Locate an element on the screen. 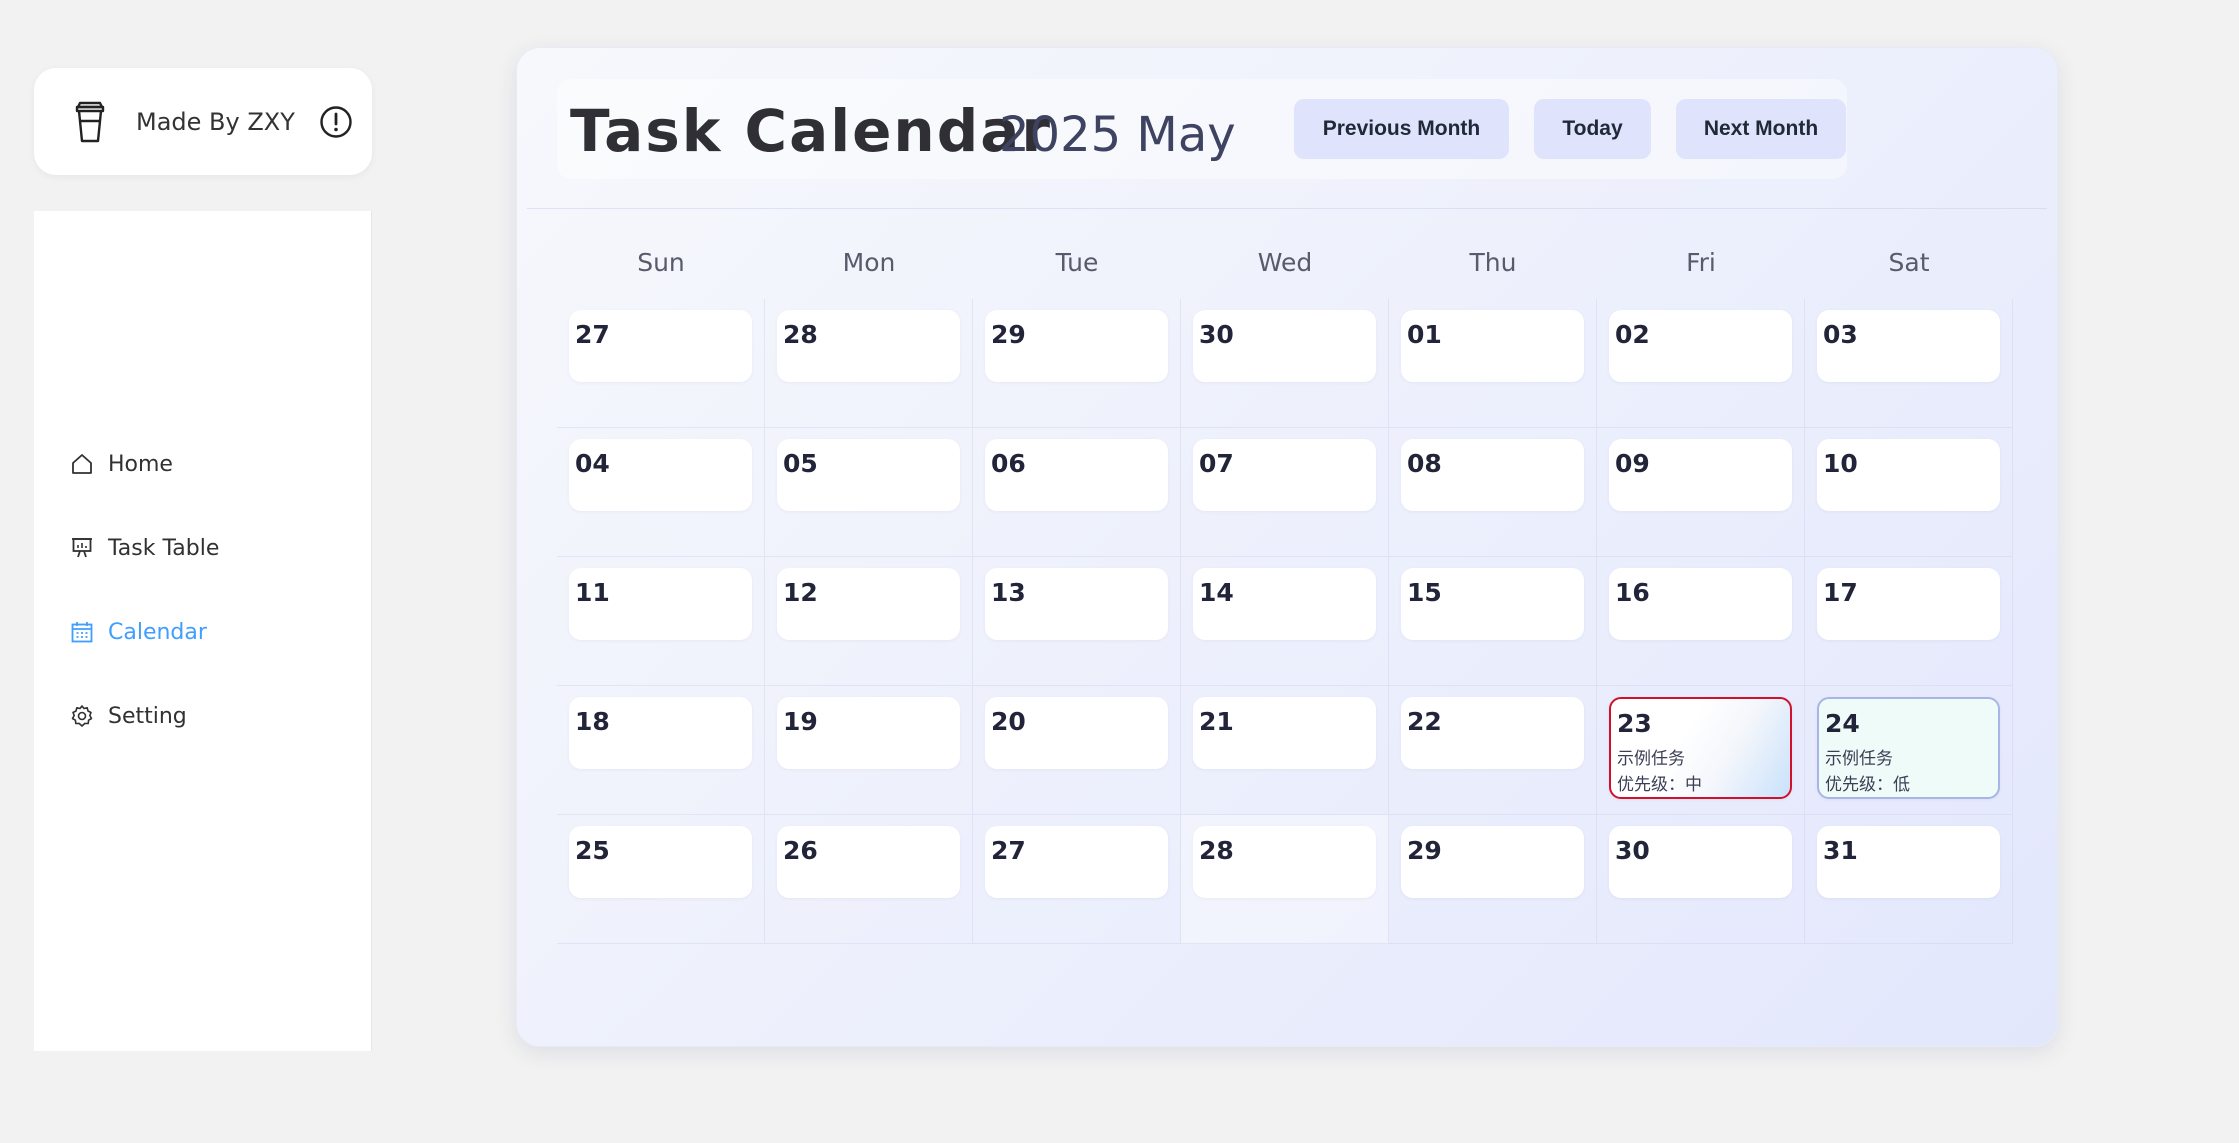 The width and height of the screenshot is (2239, 1143). weekday-header: Fri is located at coordinates (1701, 262).